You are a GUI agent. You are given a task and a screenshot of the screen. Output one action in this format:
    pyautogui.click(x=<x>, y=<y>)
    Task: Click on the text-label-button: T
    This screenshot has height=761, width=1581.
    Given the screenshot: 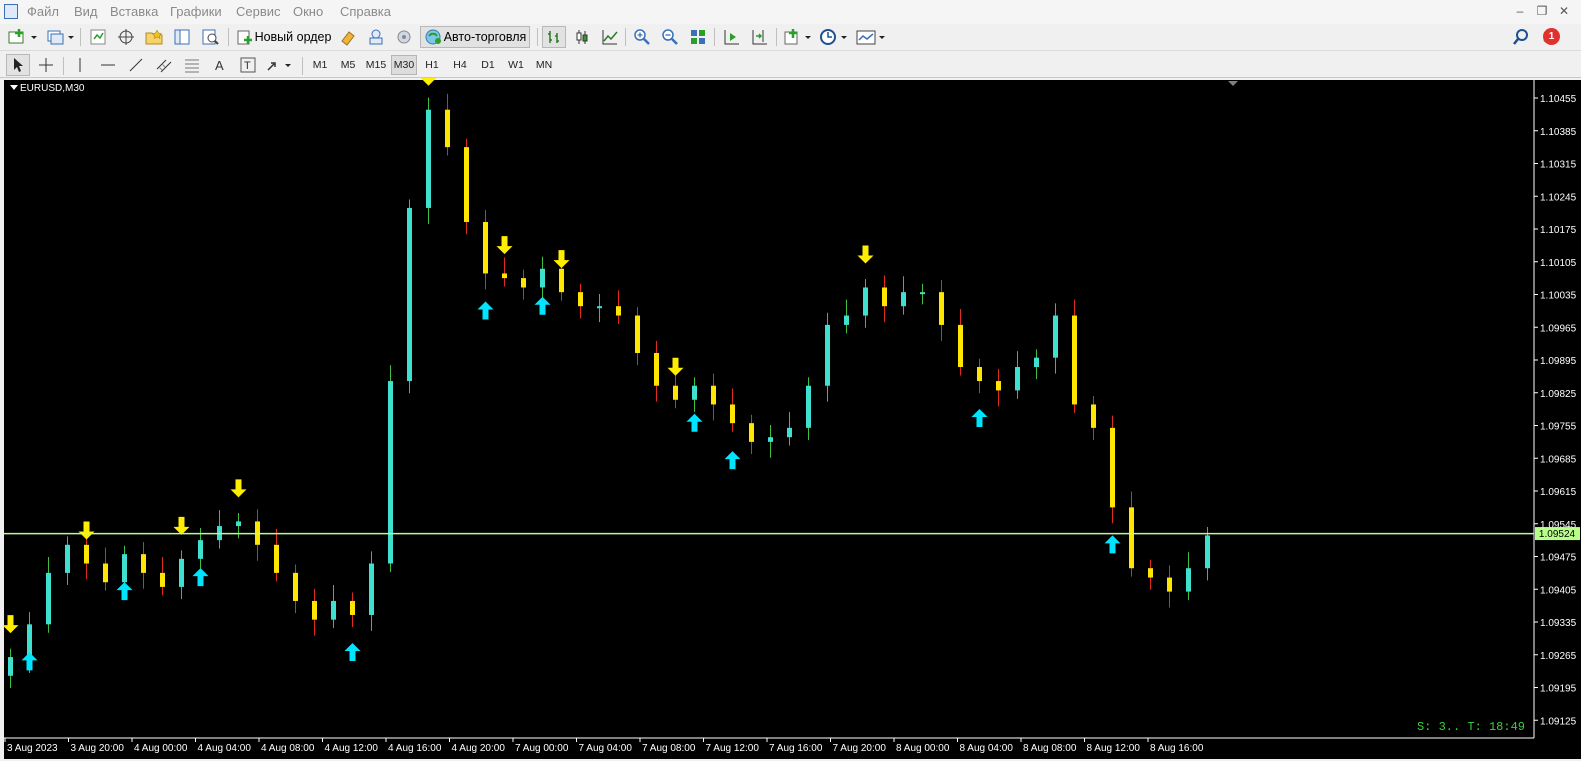 What is the action you would take?
    pyautogui.click(x=248, y=65)
    